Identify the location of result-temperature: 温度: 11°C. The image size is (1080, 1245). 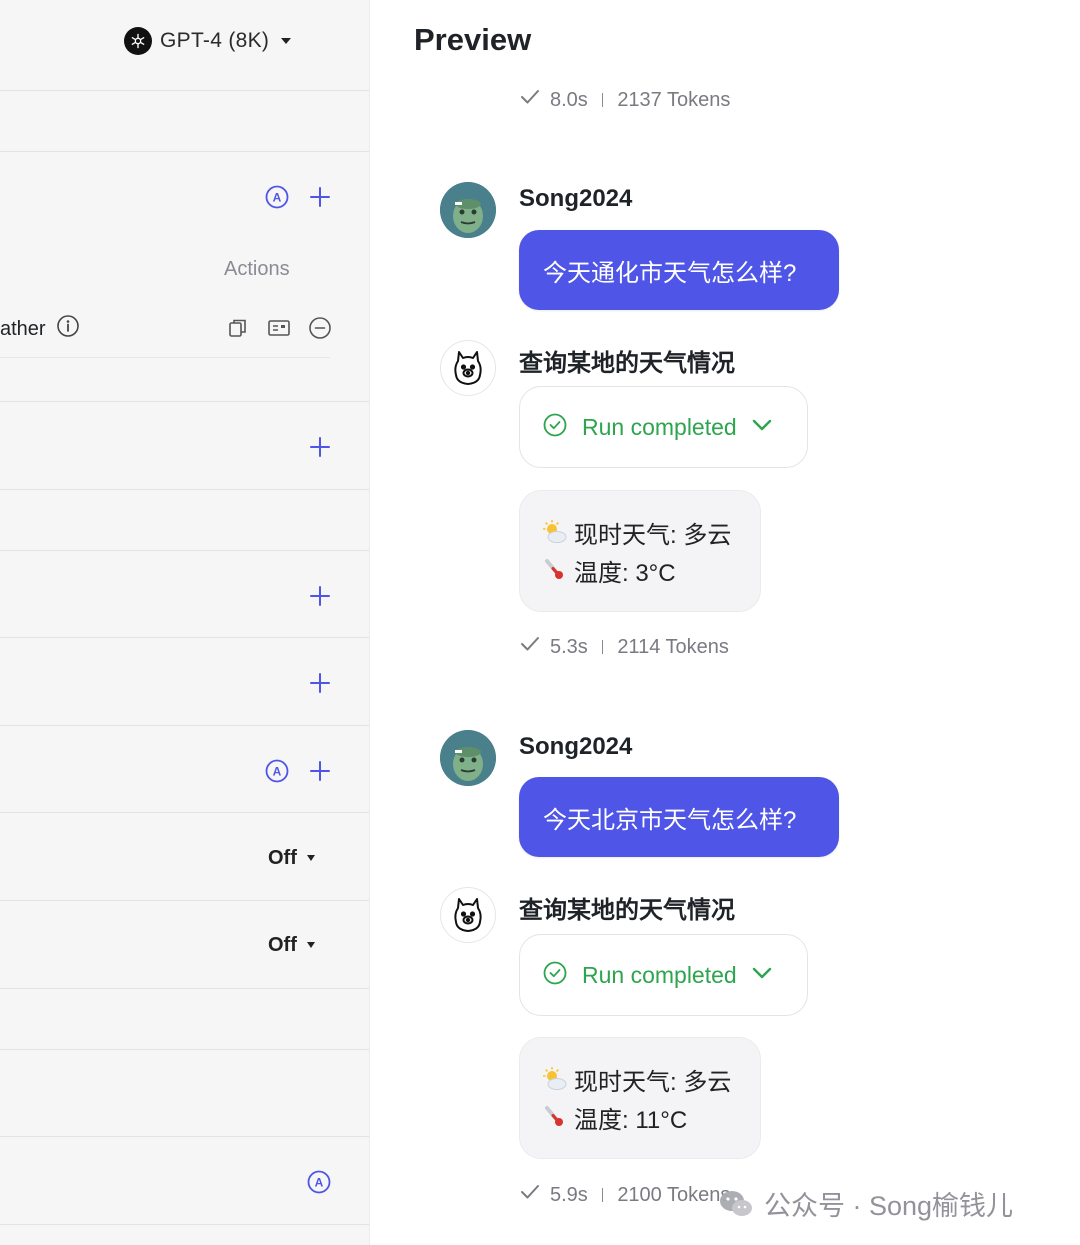
(631, 1120).